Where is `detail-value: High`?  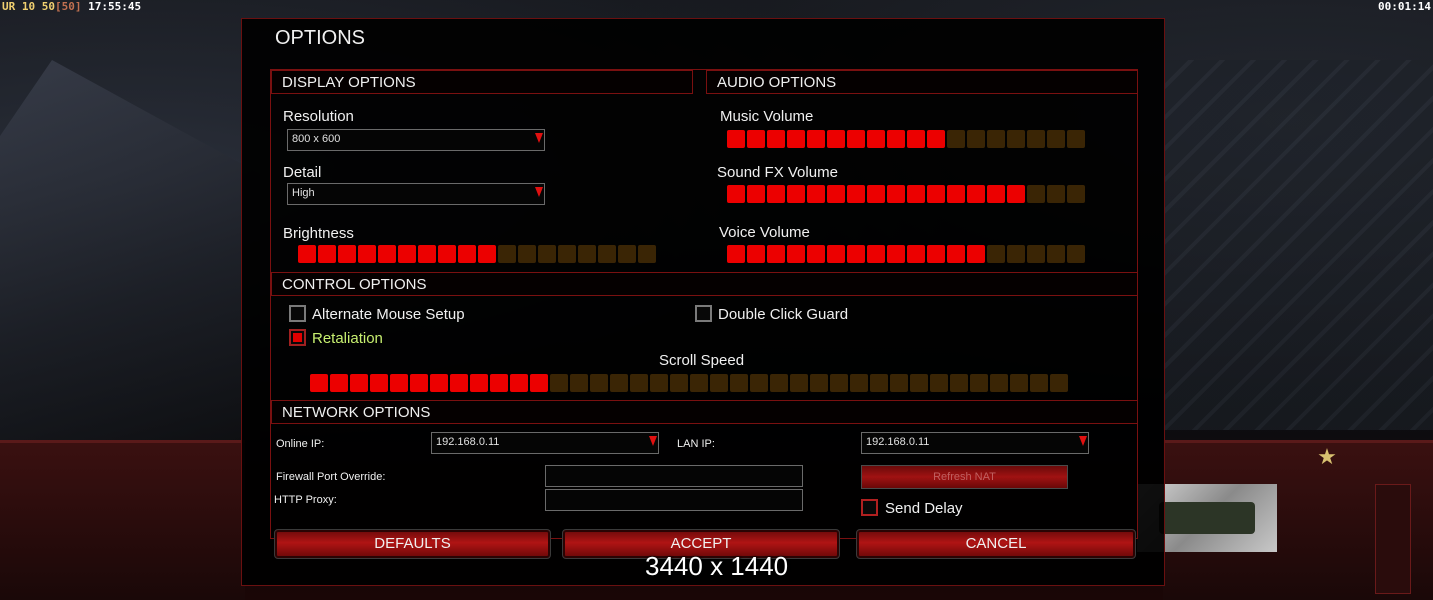
detail-value: High is located at coordinates (303, 193).